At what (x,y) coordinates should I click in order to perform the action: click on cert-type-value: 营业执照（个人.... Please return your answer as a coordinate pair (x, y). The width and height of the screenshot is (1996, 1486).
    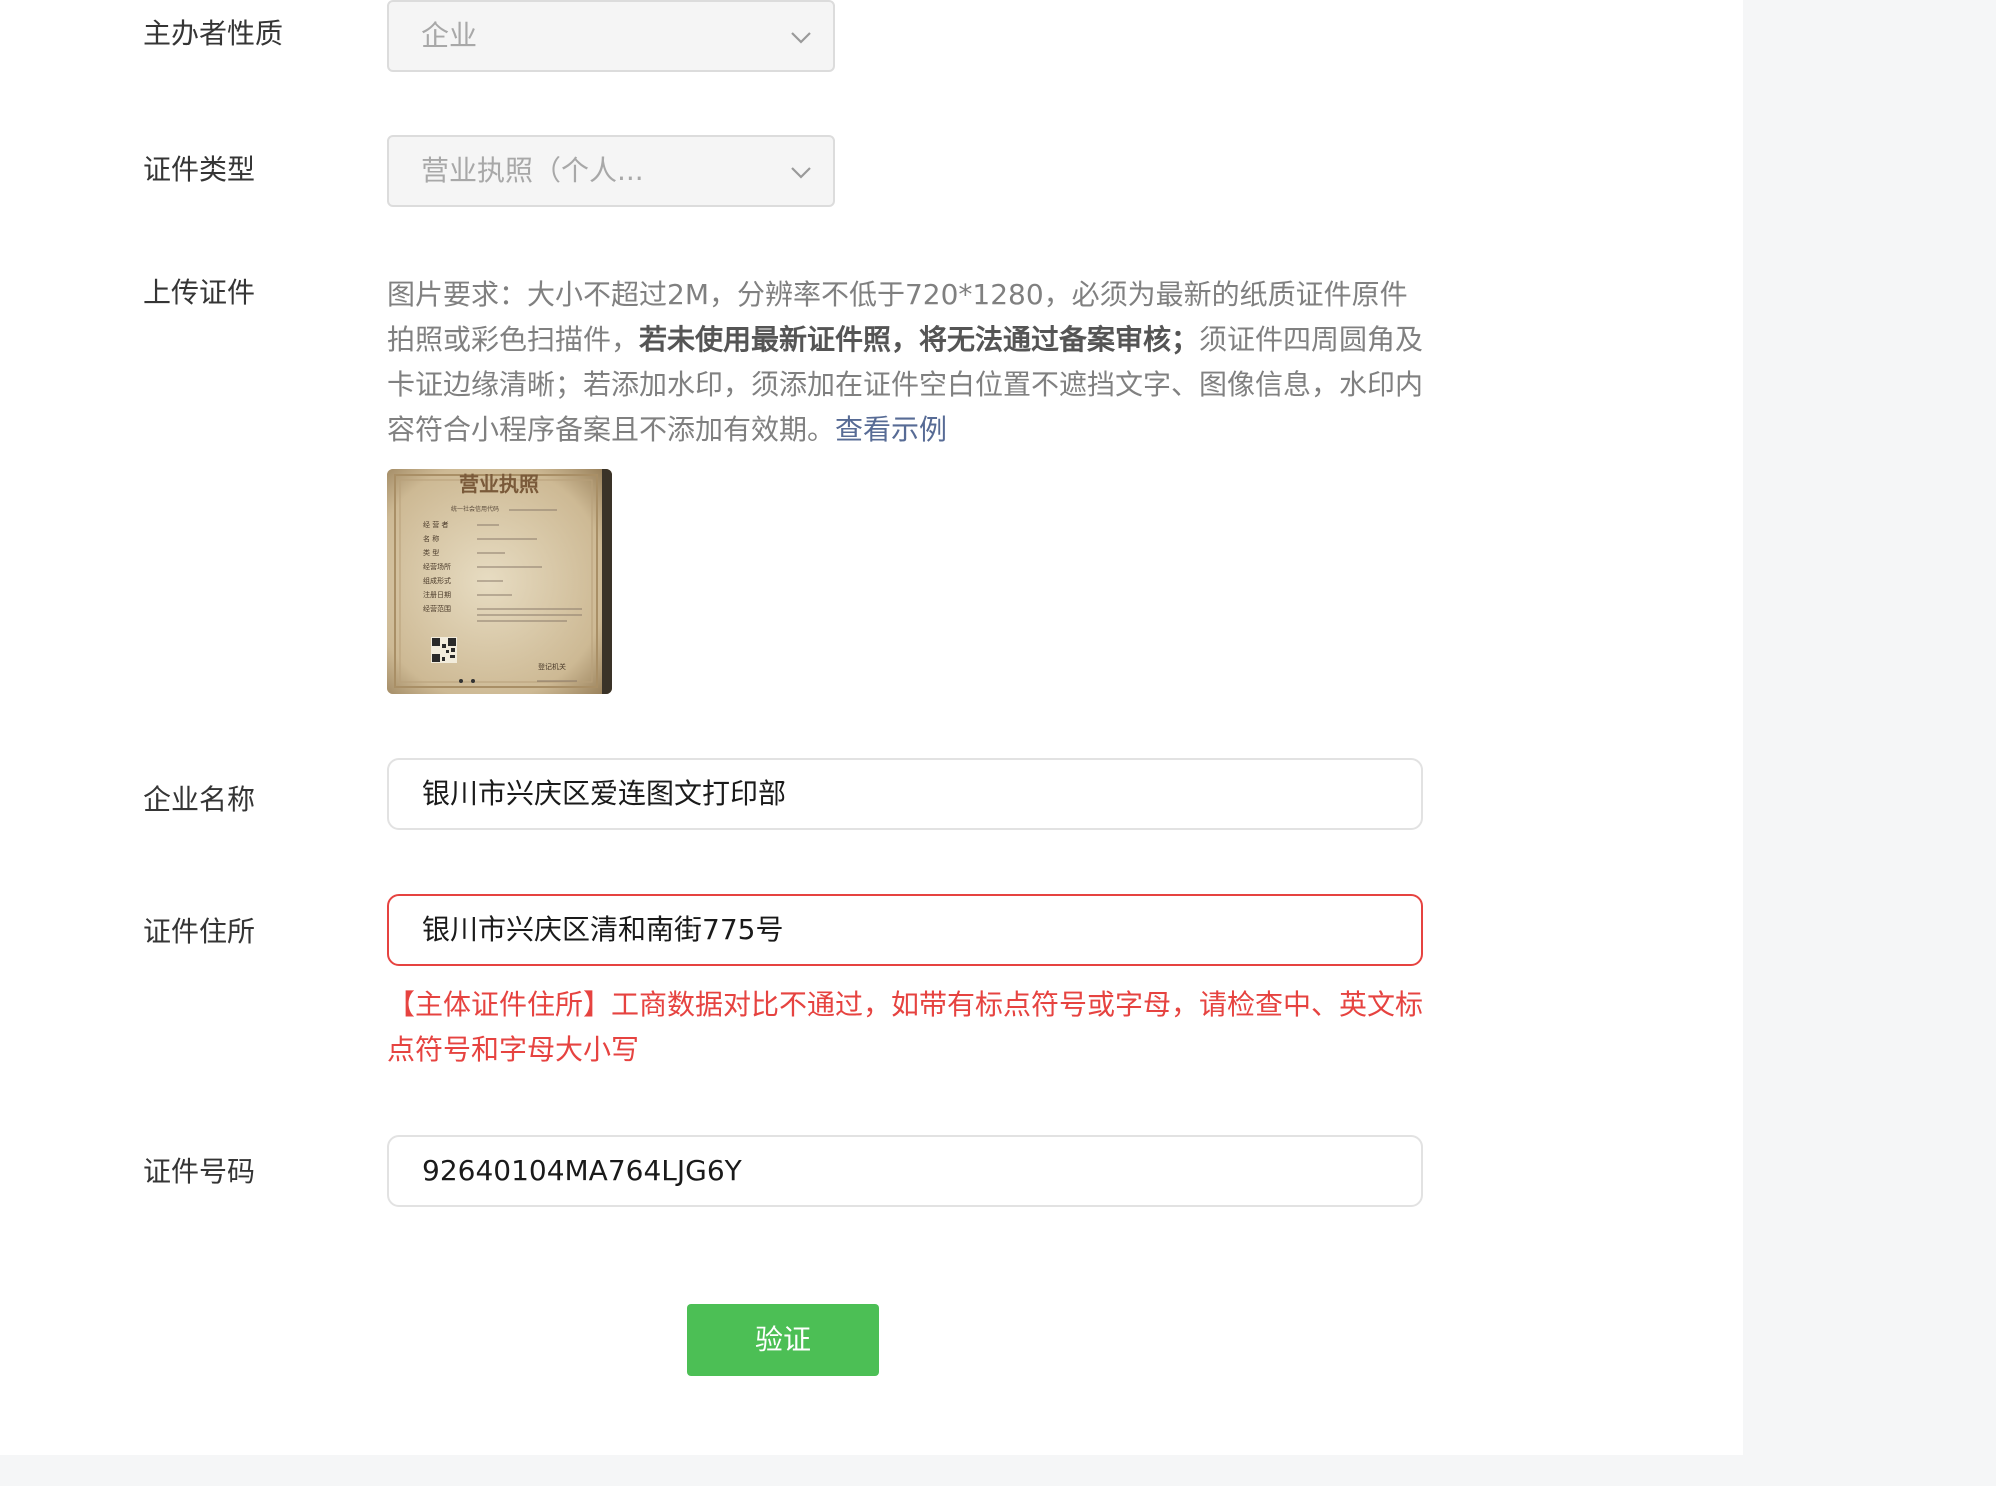
    Looking at the image, I should click on (532, 170).